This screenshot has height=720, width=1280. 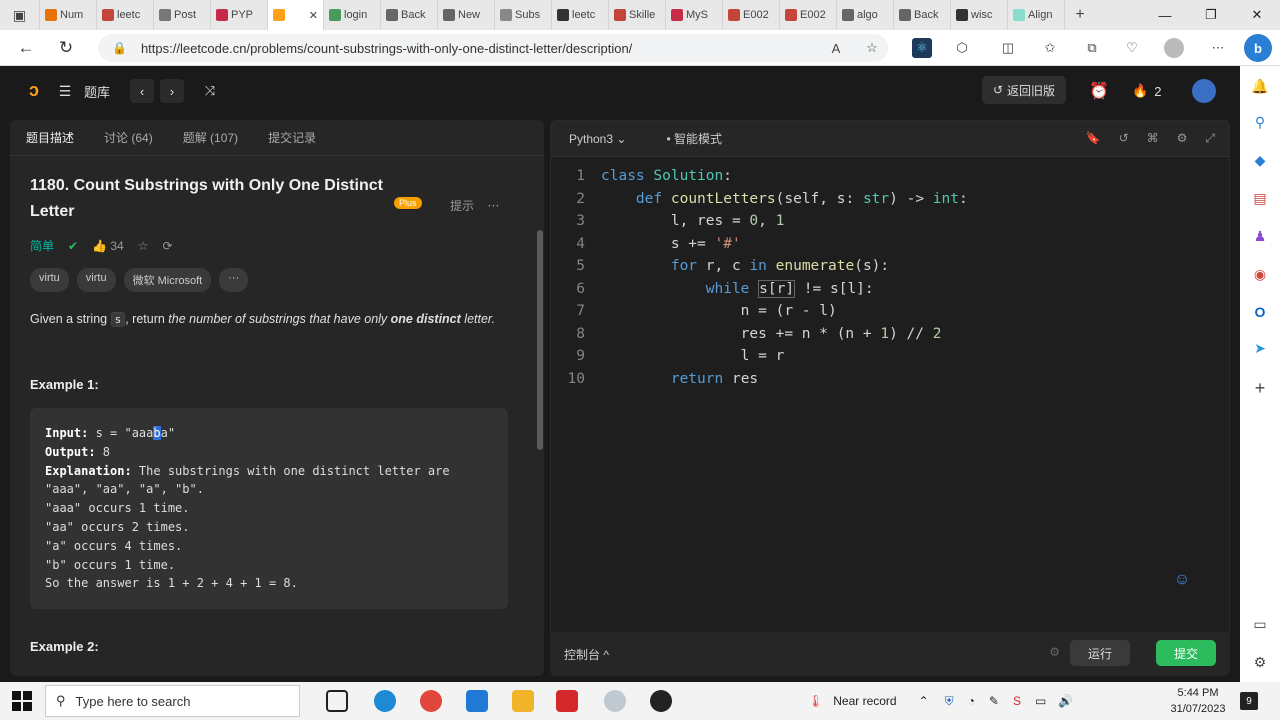 I want to click on vscode-app-icon, so click(x=477, y=701).